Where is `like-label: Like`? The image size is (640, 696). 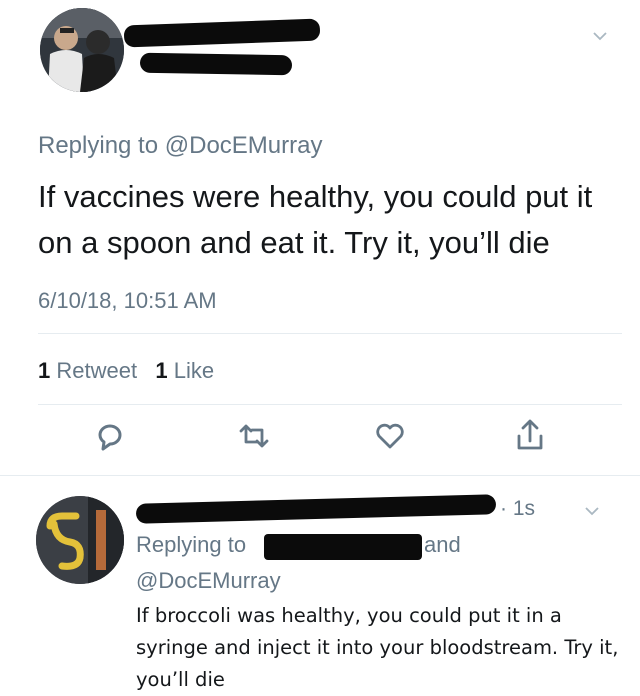 like-label: Like is located at coordinates (191, 370).